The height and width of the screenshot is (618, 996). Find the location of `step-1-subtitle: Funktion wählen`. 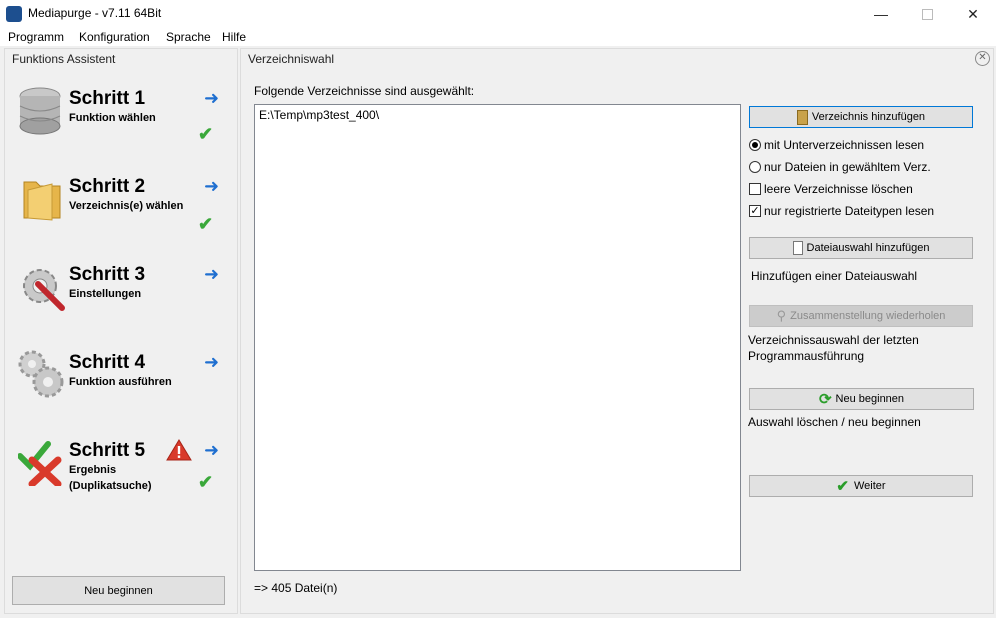

step-1-subtitle: Funktion wählen is located at coordinates (112, 118).